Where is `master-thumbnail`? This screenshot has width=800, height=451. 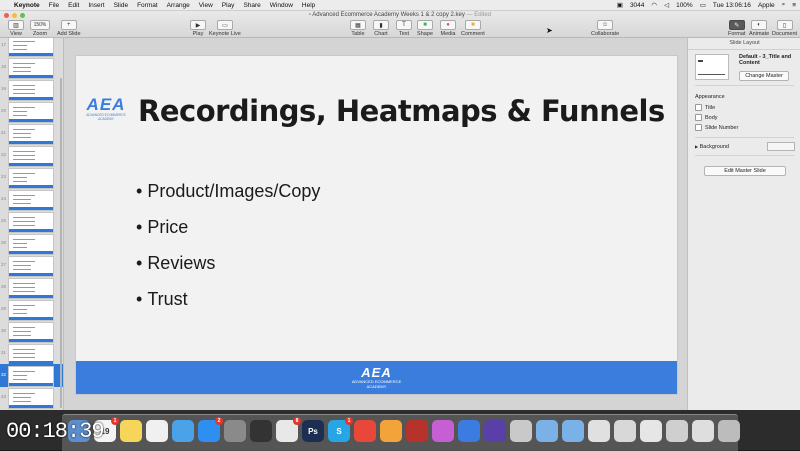
master-thumbnail is located at coordinates (712, 67).